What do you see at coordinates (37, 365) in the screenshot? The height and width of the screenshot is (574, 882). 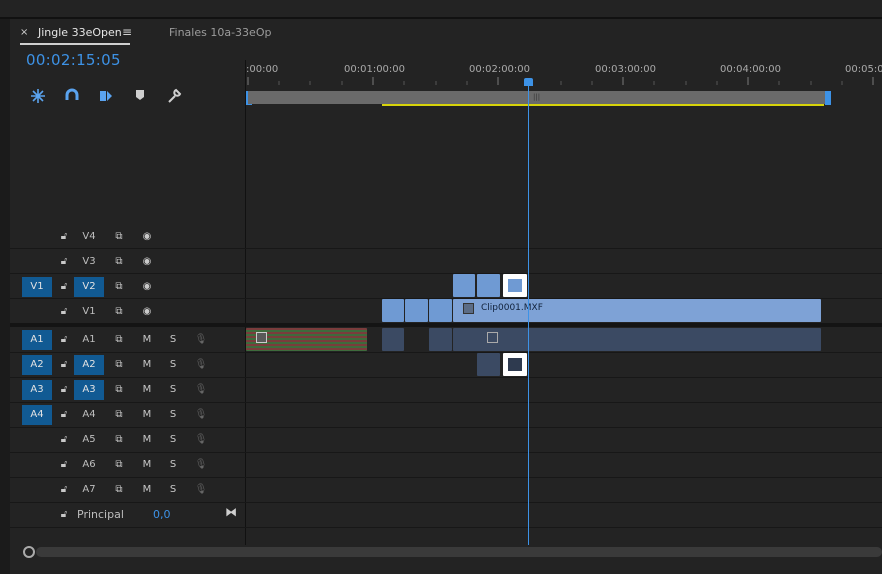 I see `source-patch-a2: A2` at bounding box center [37, 365].